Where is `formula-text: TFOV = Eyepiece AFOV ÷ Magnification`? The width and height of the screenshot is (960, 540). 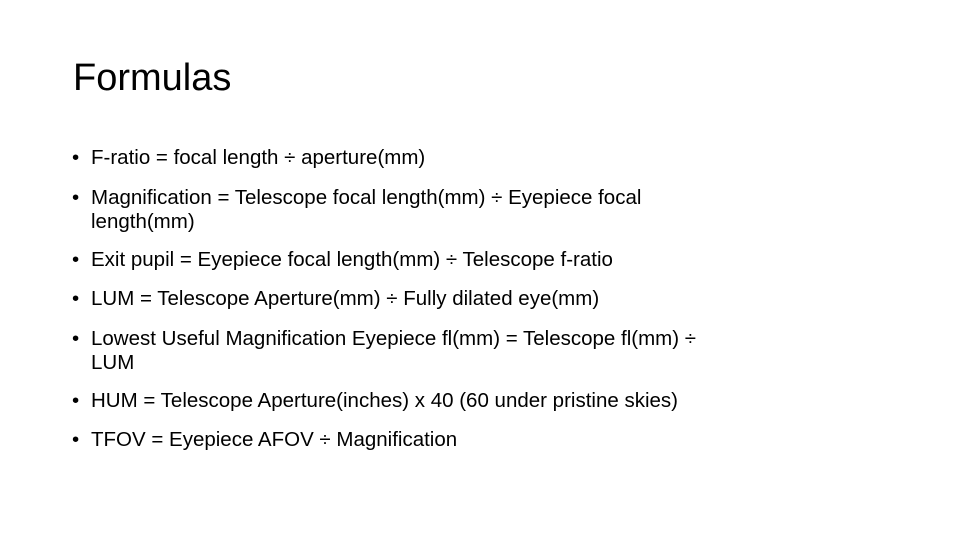 formula-text: TFOV = Eyepiece AFOV ÷ Magnification is located at coordinates (274, 440).